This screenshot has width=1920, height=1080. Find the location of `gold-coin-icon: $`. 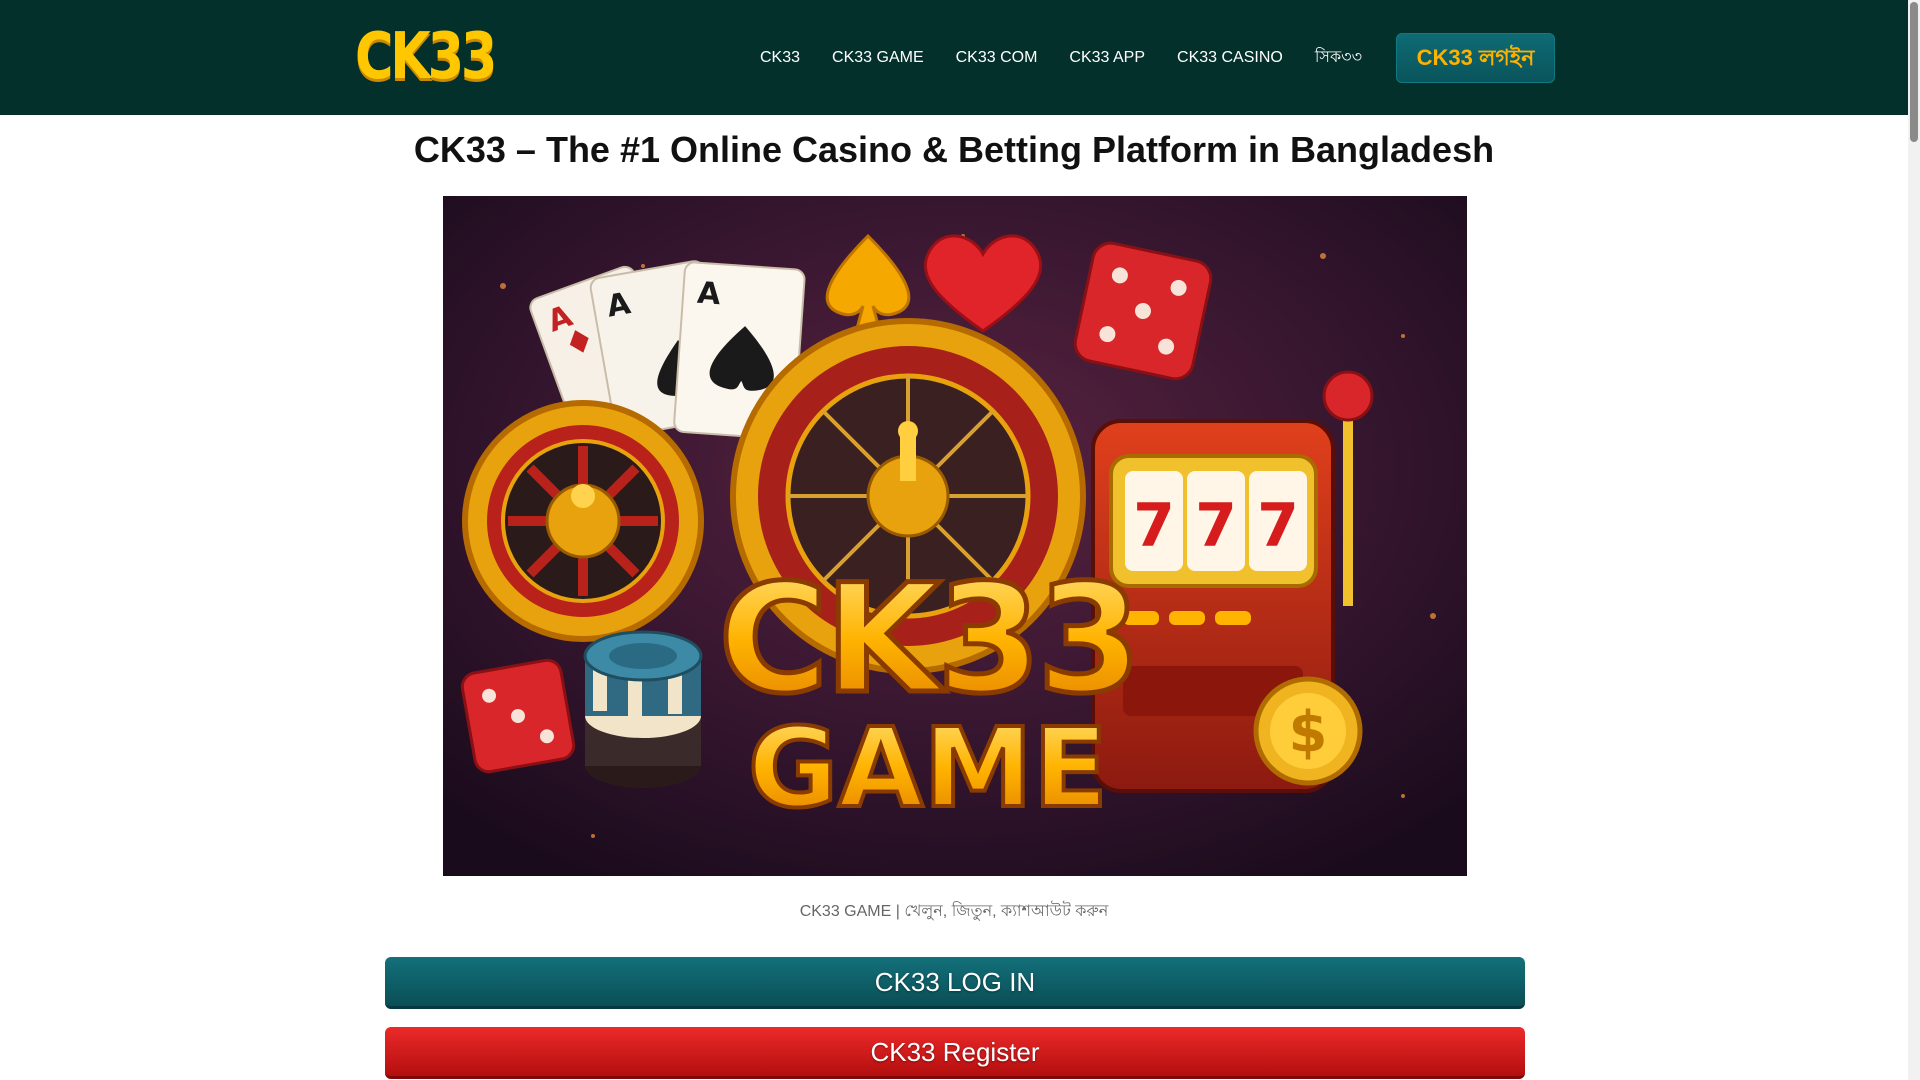

gold-coin-icon: $ is located at coordinates (1308, 731).